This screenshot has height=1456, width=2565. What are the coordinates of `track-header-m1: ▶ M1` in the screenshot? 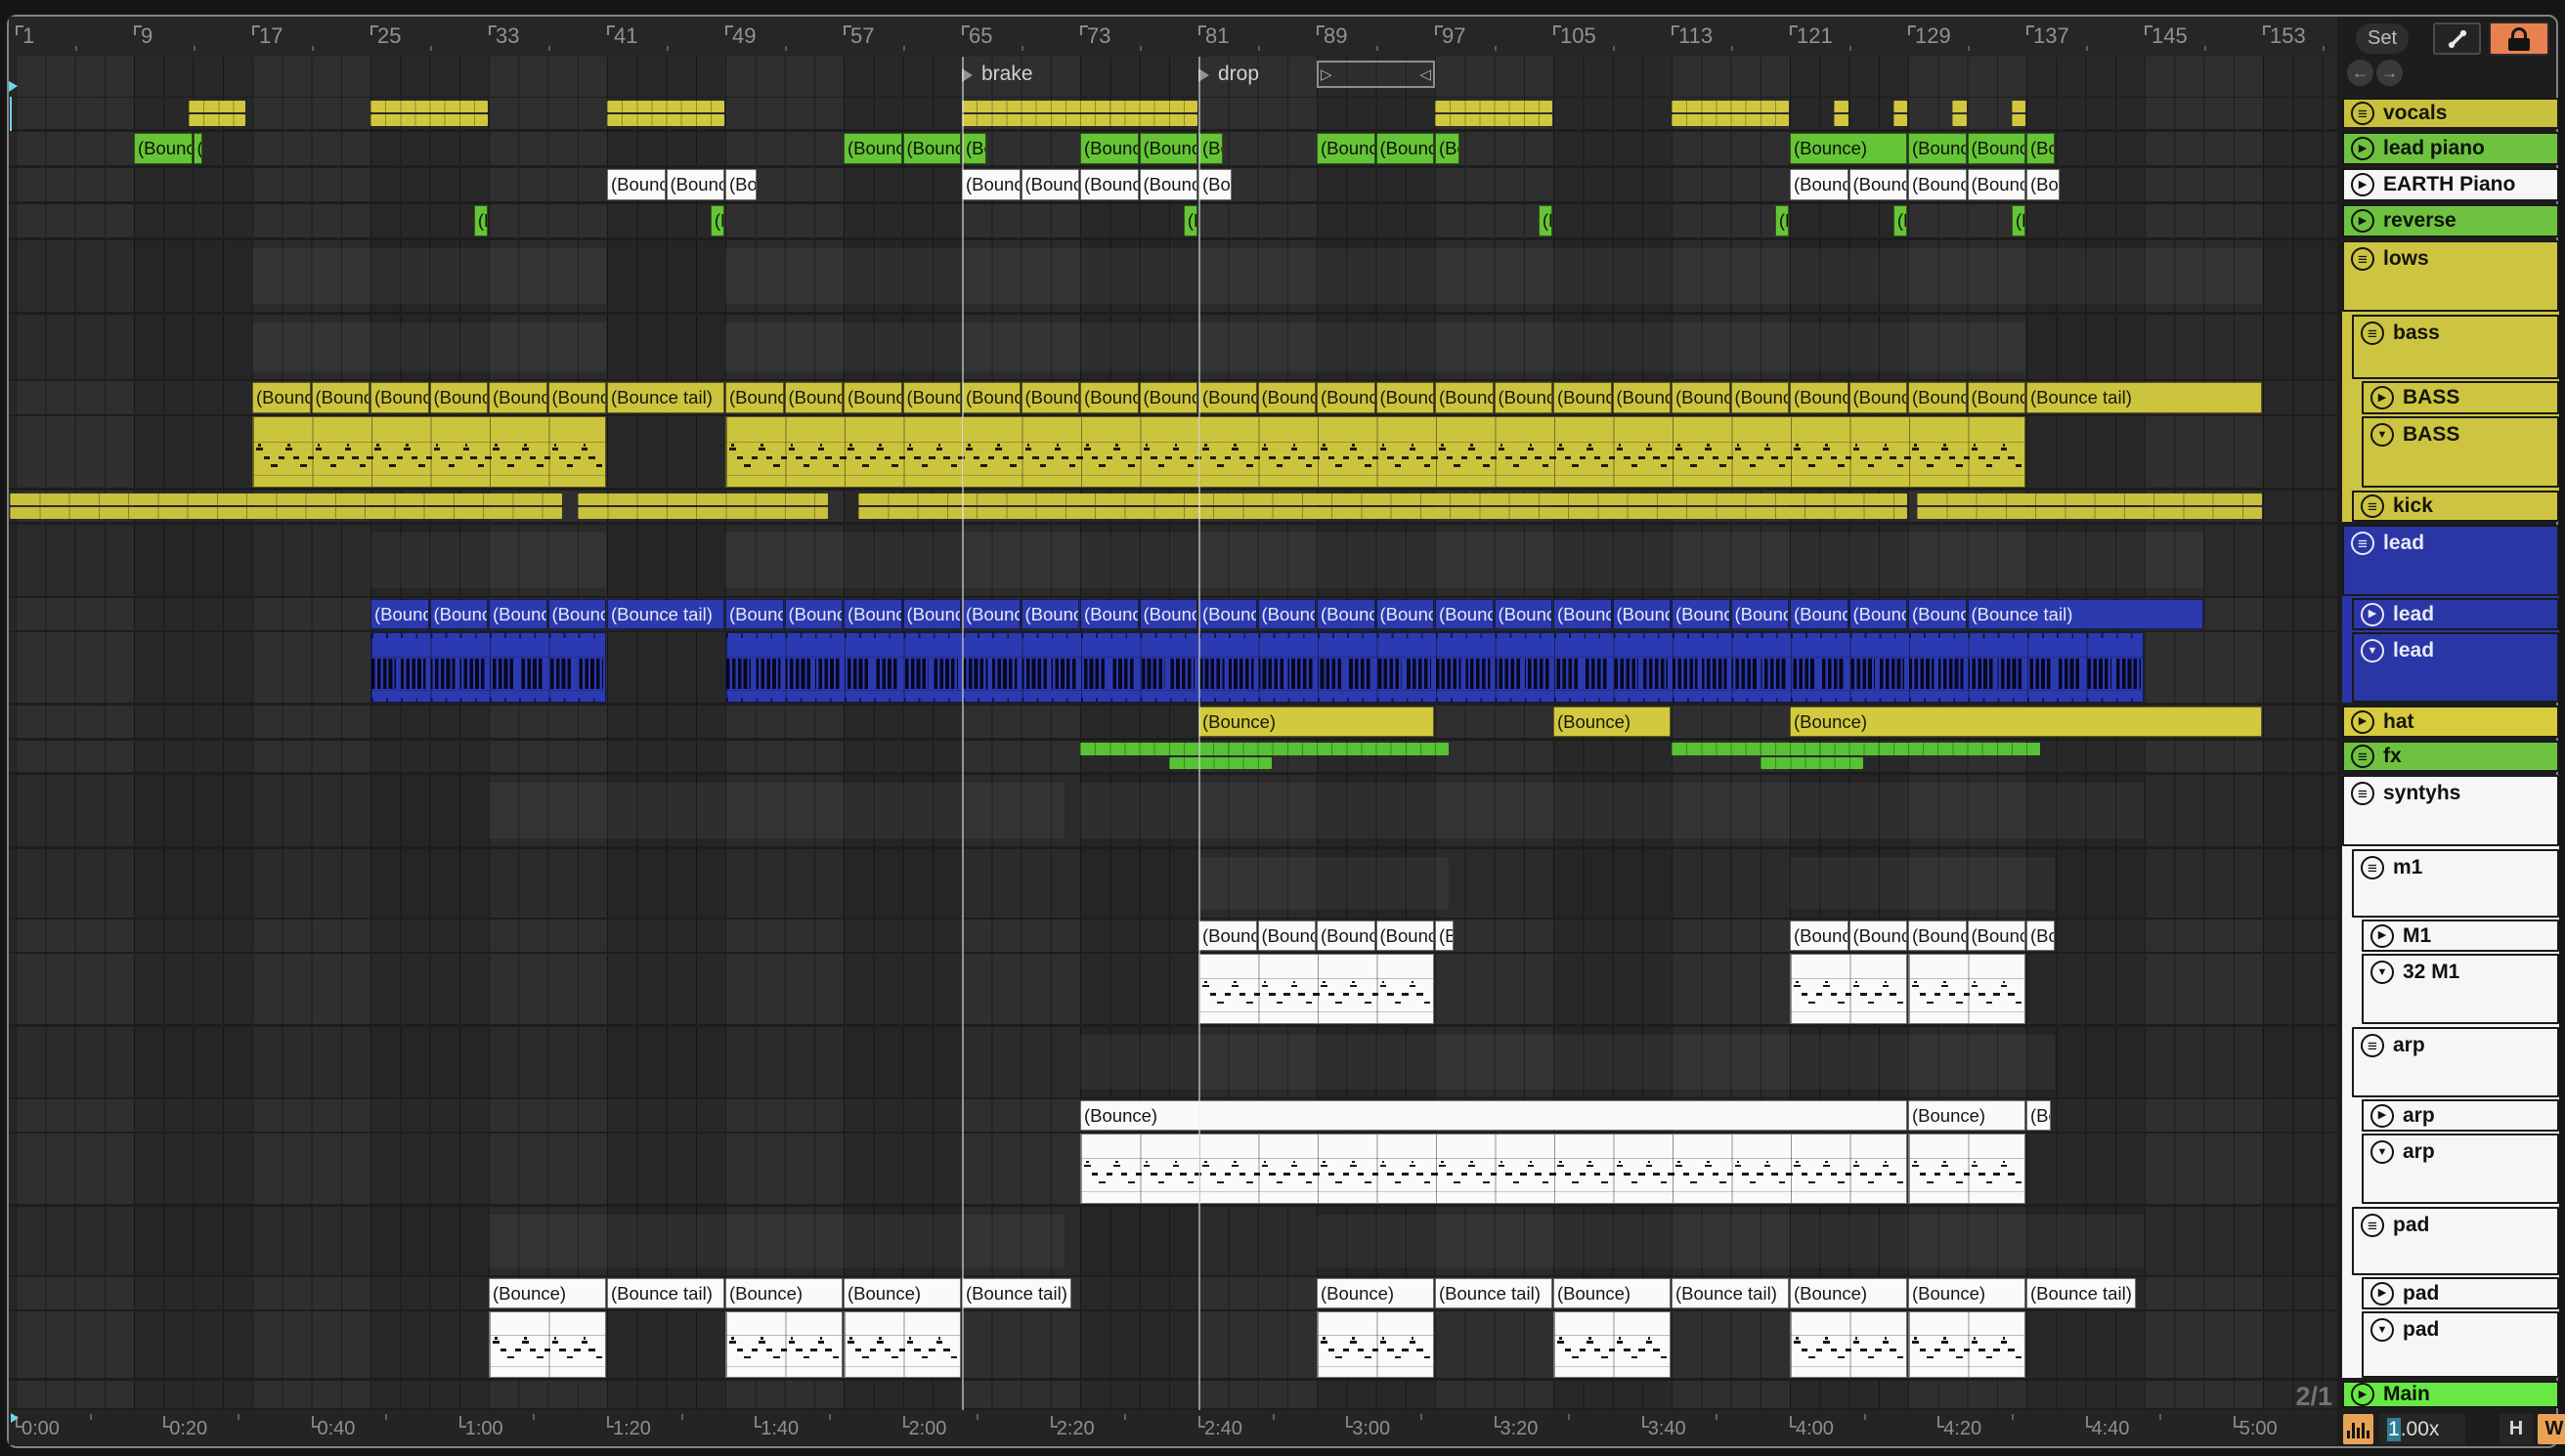 It's located at (2460, 936).